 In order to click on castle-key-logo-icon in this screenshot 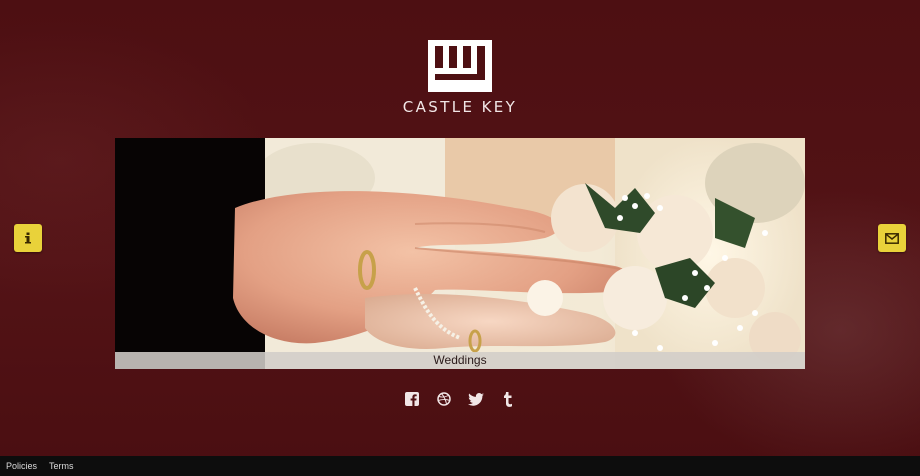, I will do `click(460, 66)`.